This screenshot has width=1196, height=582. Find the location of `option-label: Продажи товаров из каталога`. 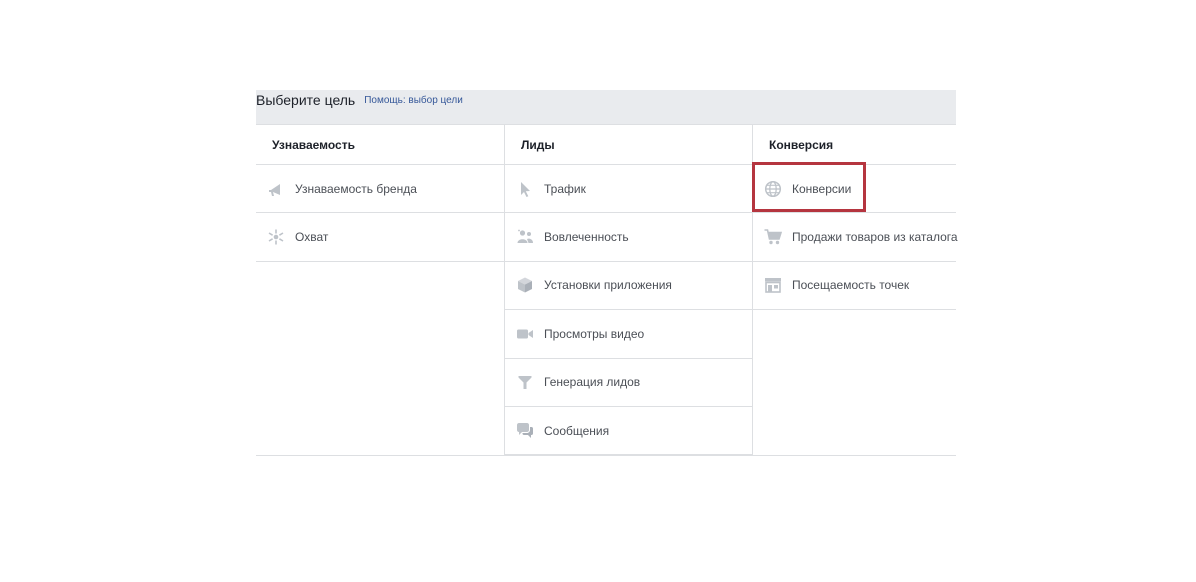

option-label: Продажи товаров из каталога is located at coordinates (875, 237).